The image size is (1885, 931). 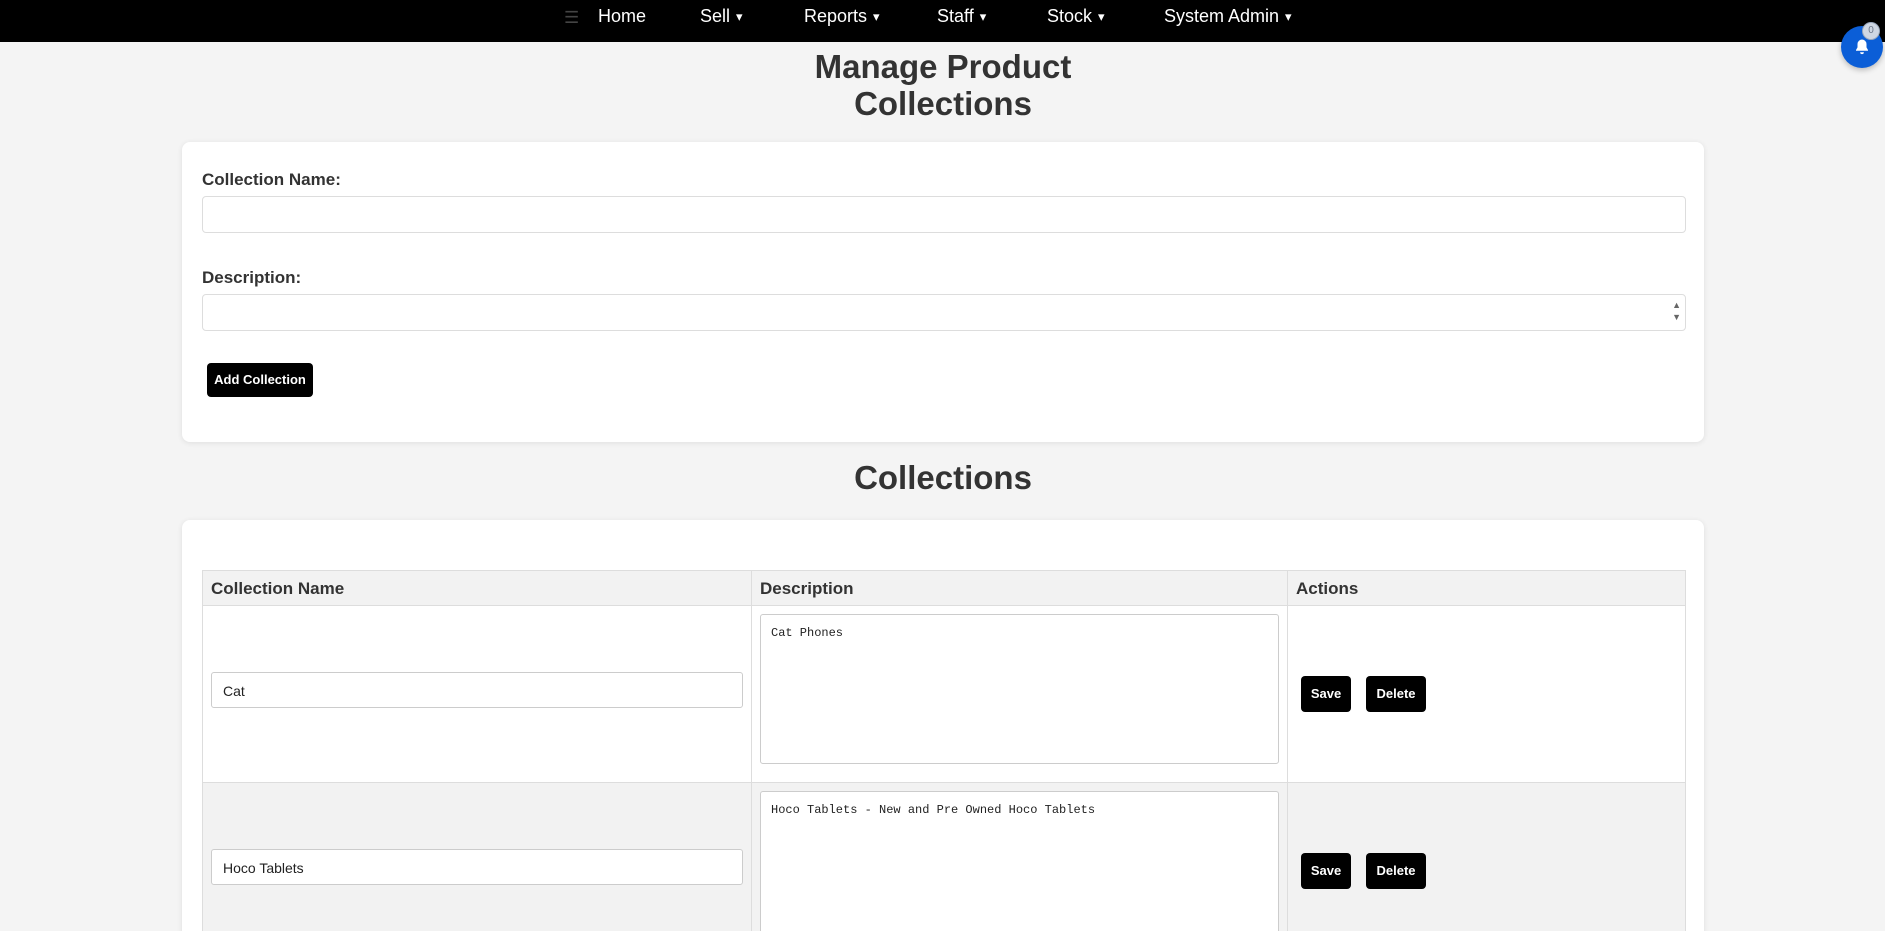 I want to click on collection-description-field: Cat Phones, so click(x=1019, y=689).